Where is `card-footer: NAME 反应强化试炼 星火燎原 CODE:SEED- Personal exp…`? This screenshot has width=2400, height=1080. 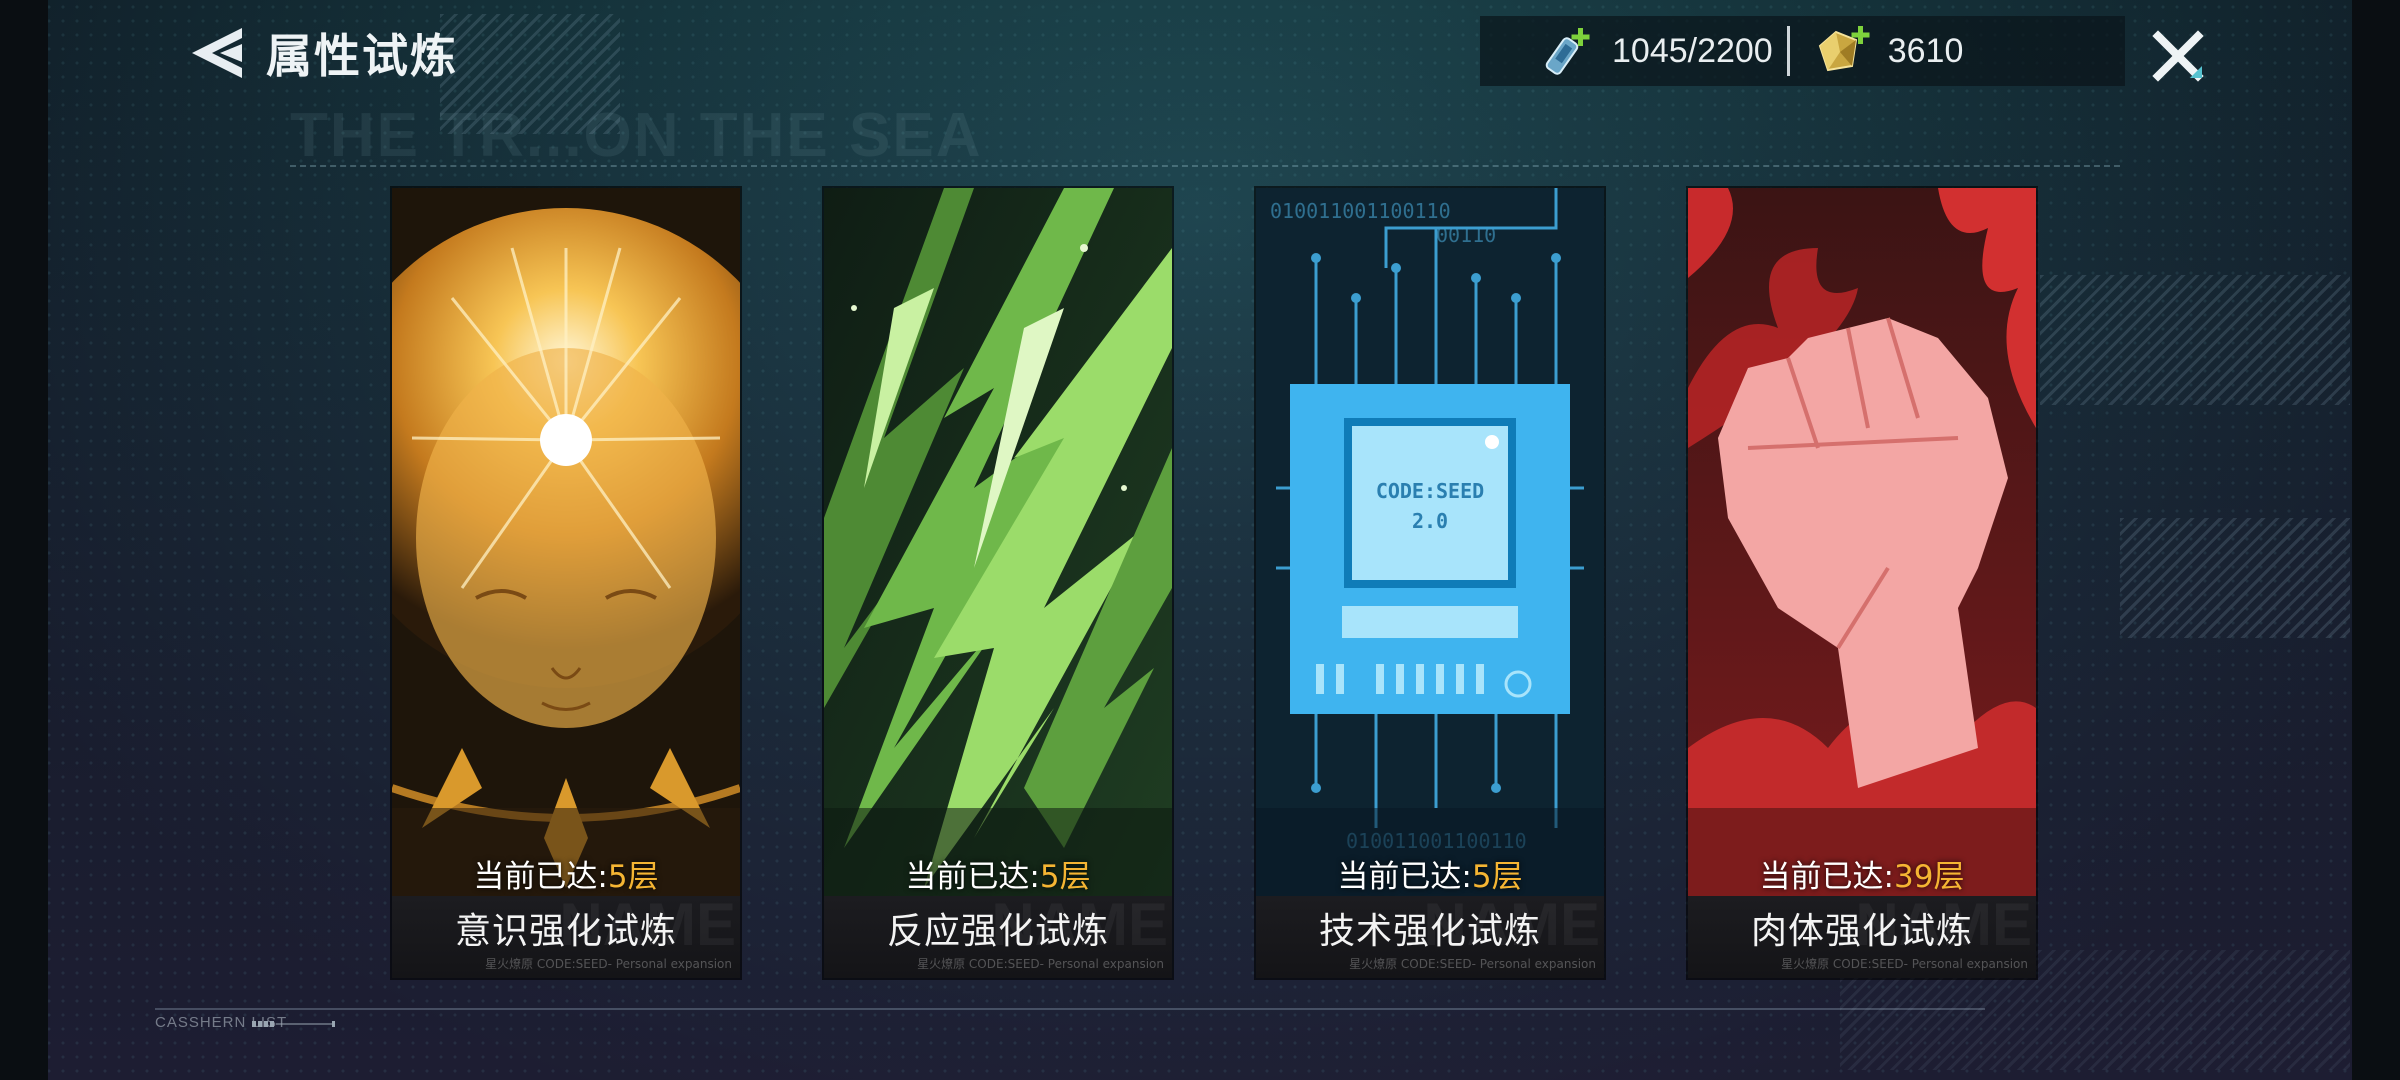
card-footer: NAME 反应强化试炼 星火燎原 CODE:SEED- Personal exp… is located at coordinates (998, 934).